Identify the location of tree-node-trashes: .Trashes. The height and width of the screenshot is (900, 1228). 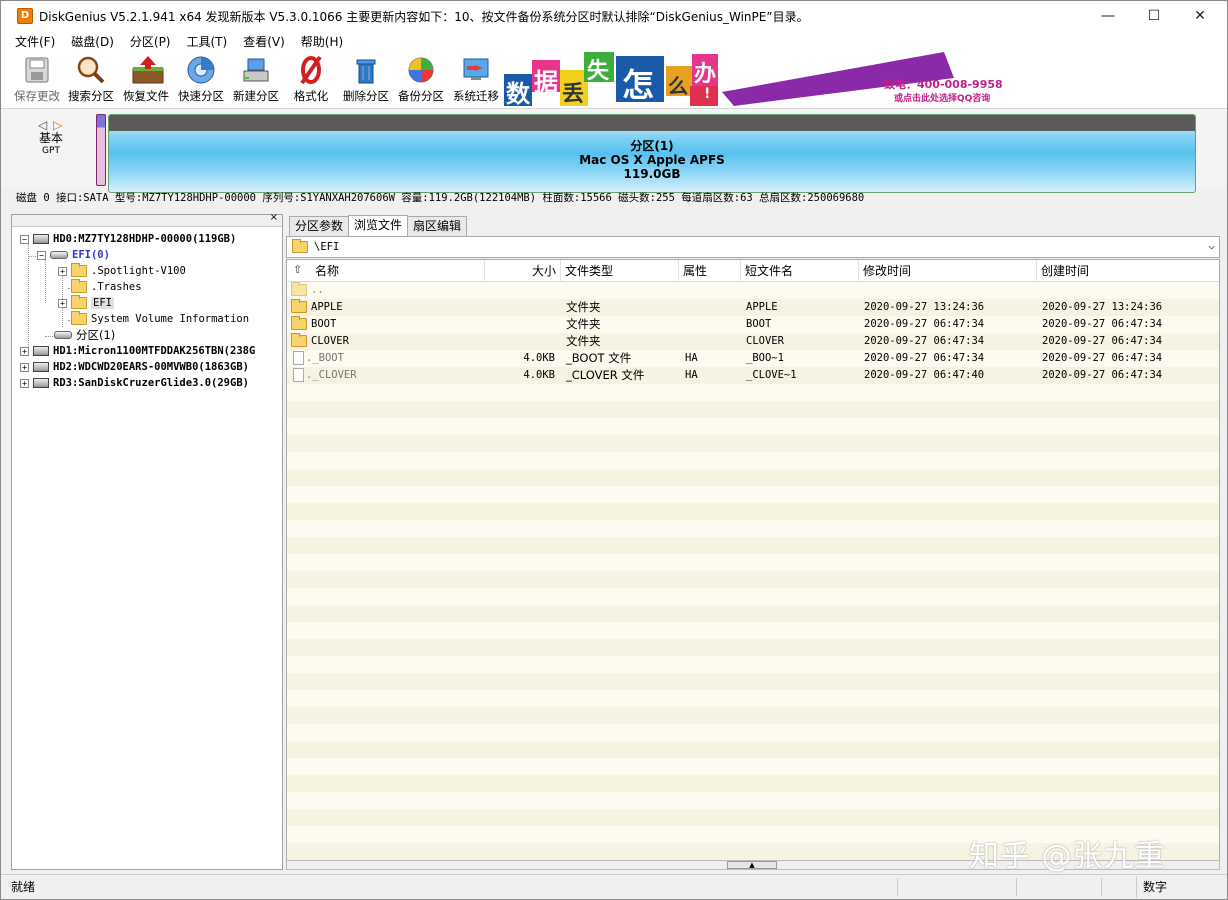
(106, 287).